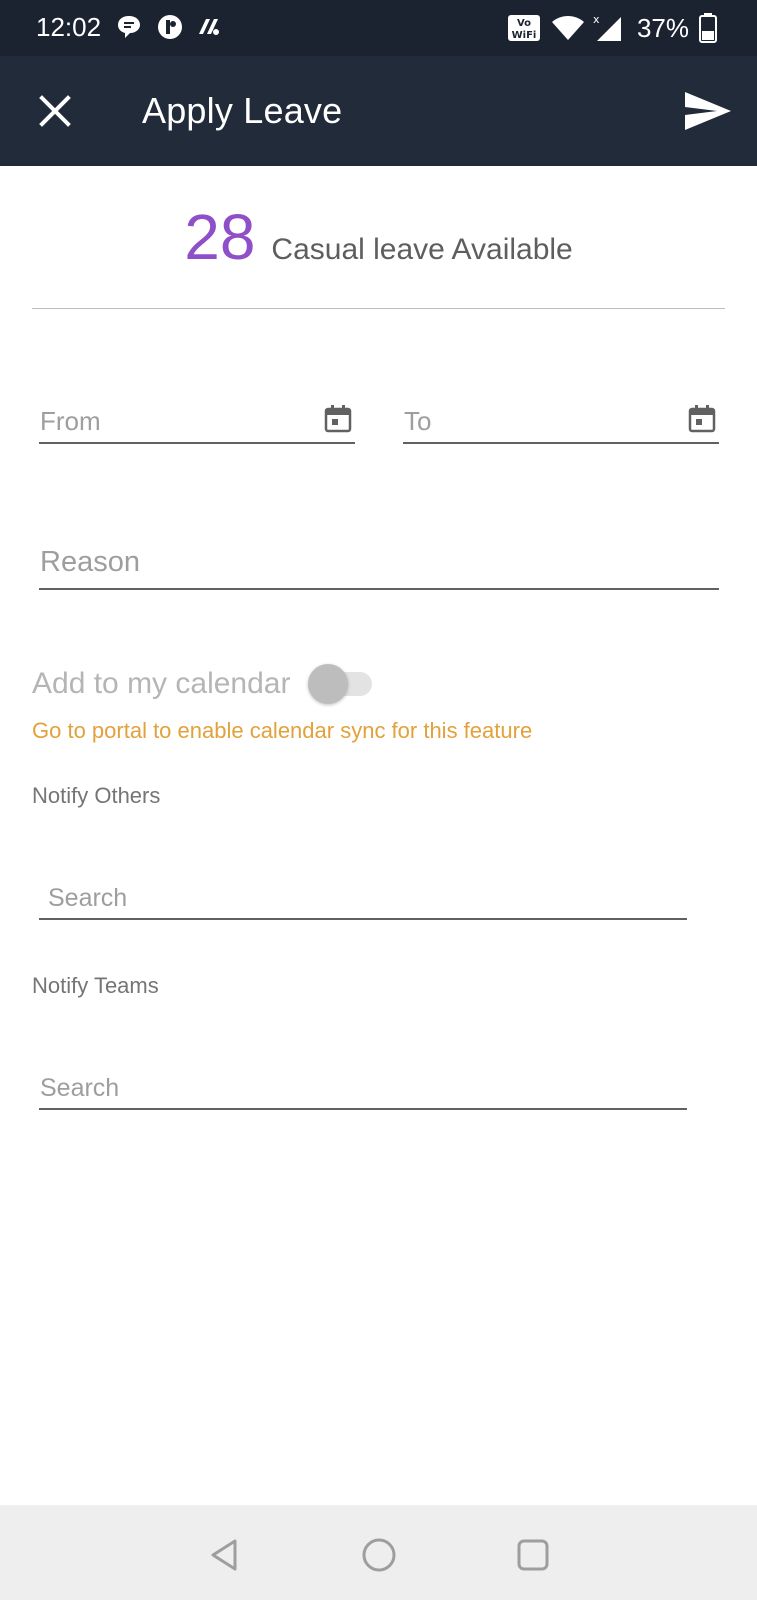  I want to click on reason-placeholder: Reason, so click(90, 562).